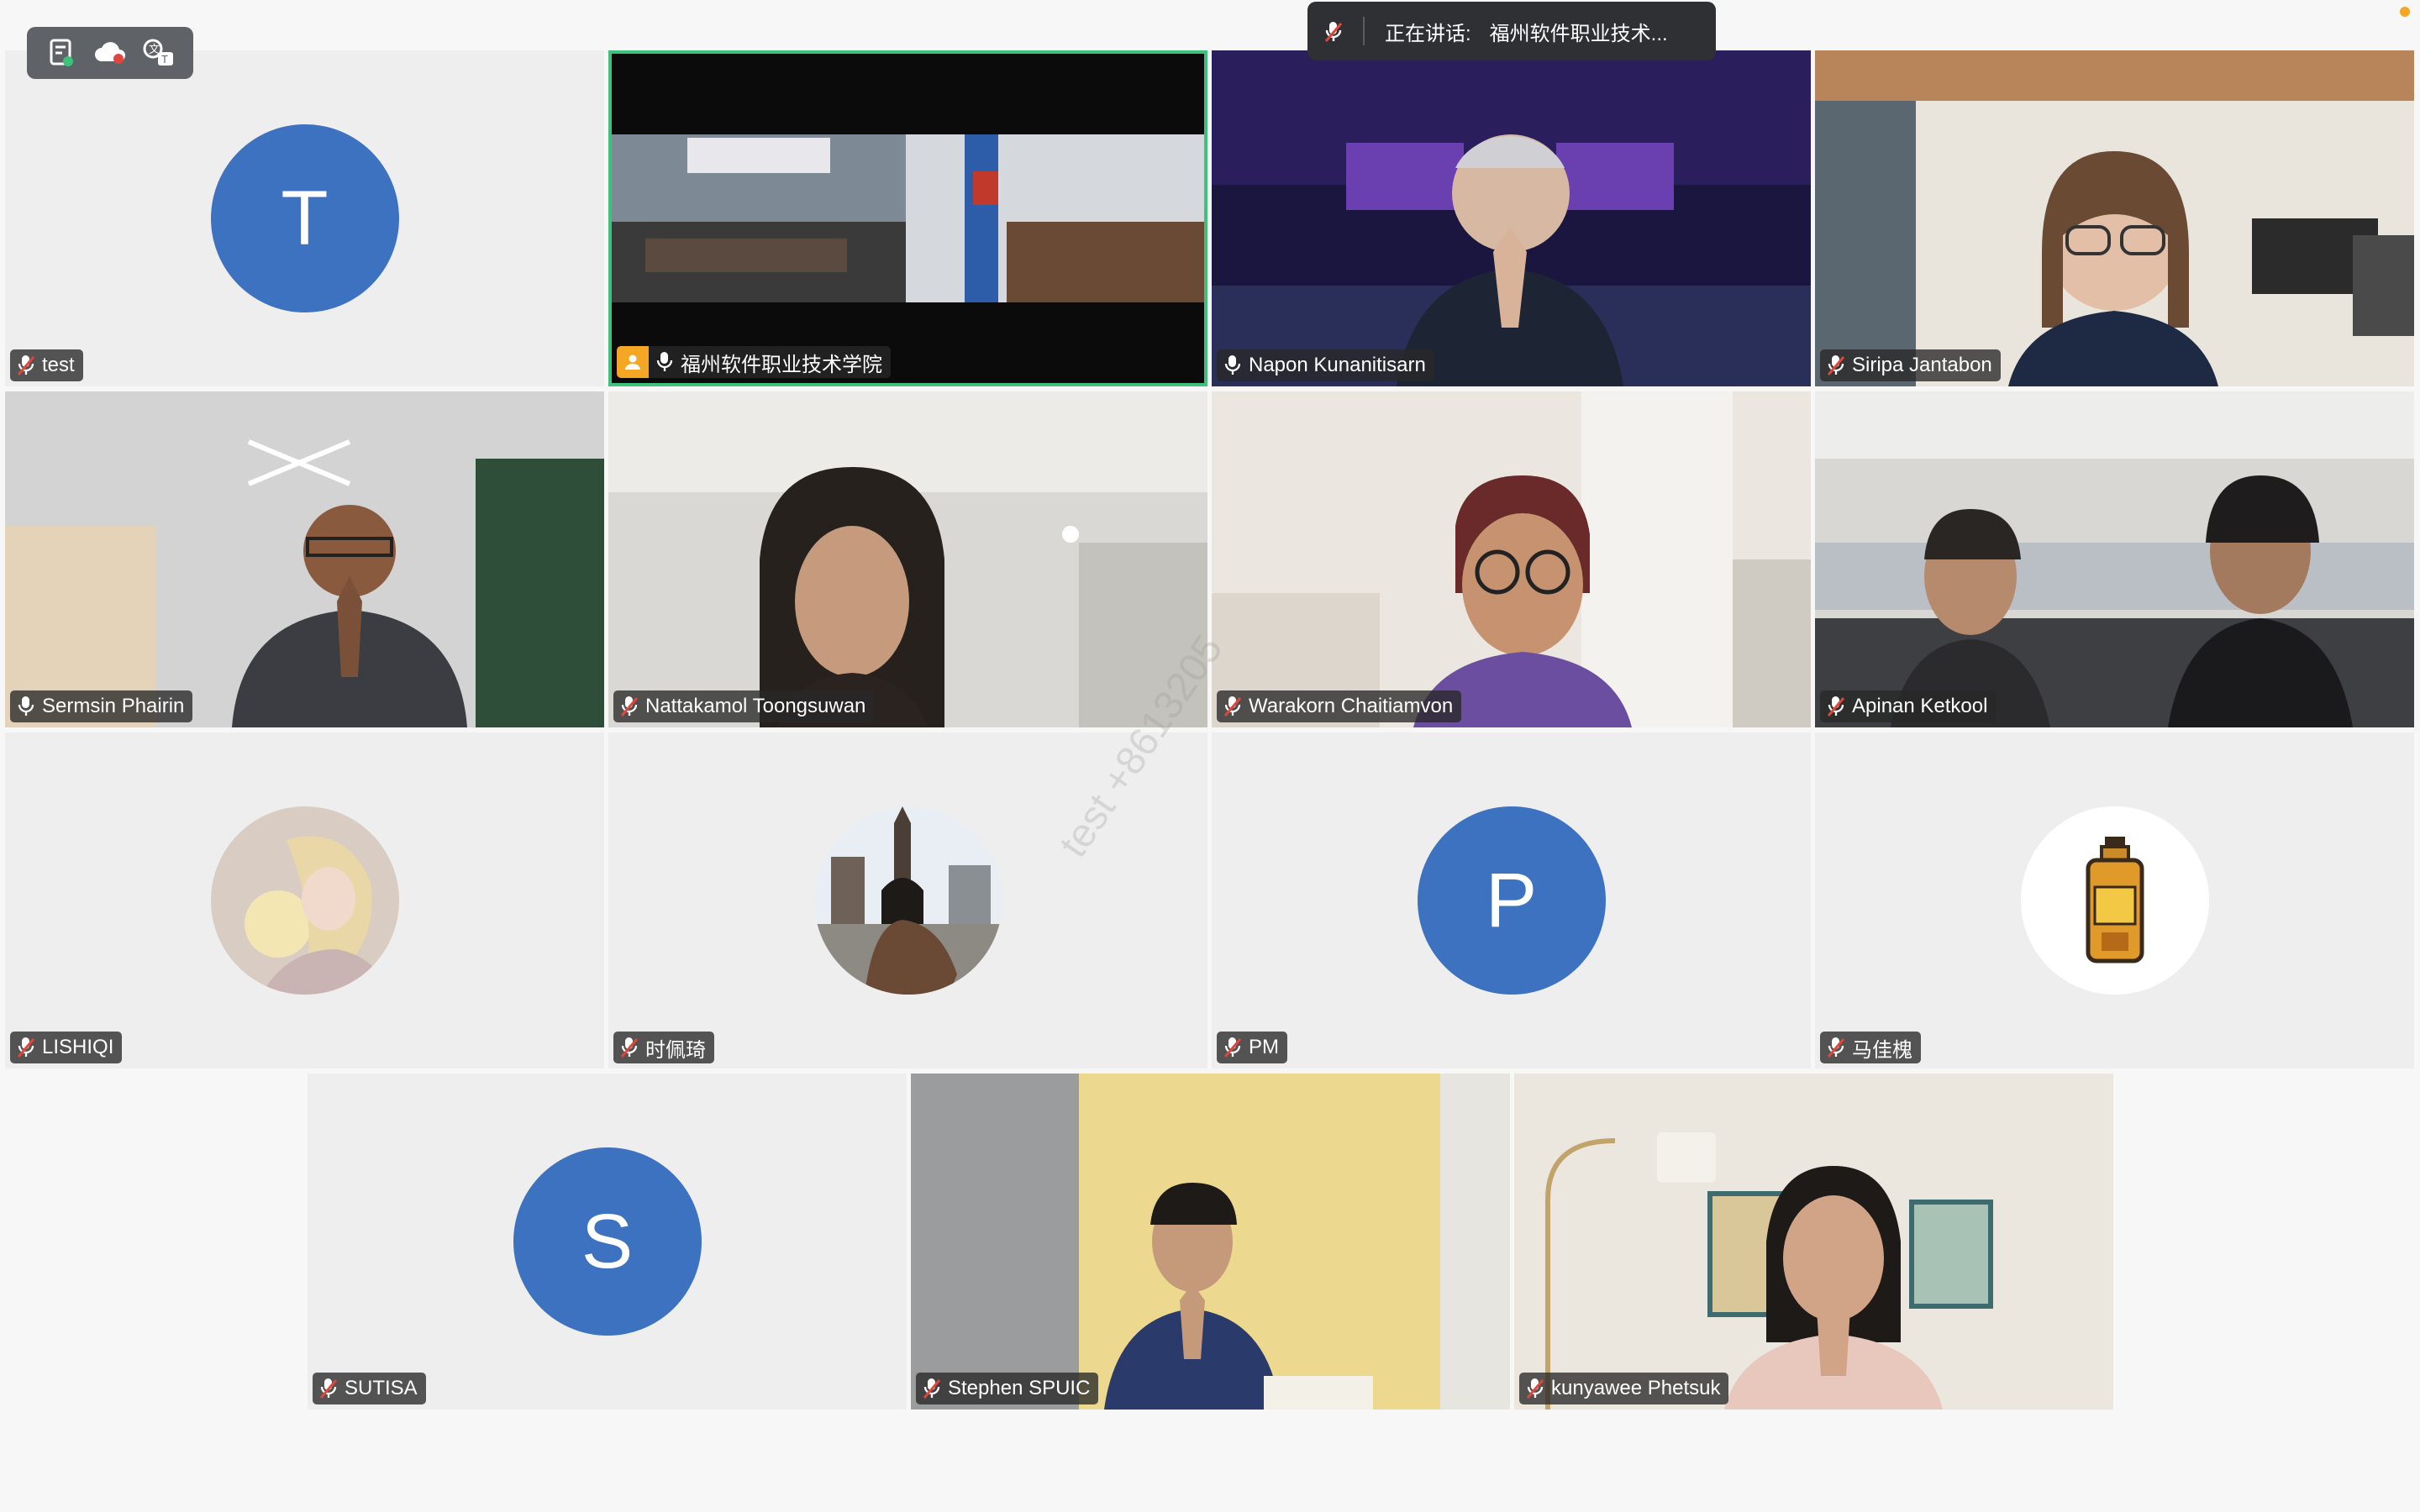 The width and height of the screenshot is (2420, 1512). Describe the element at coordinates (1922, 365) in the screenshot. I see `participant-name: Siripa Jantabon` at that location.